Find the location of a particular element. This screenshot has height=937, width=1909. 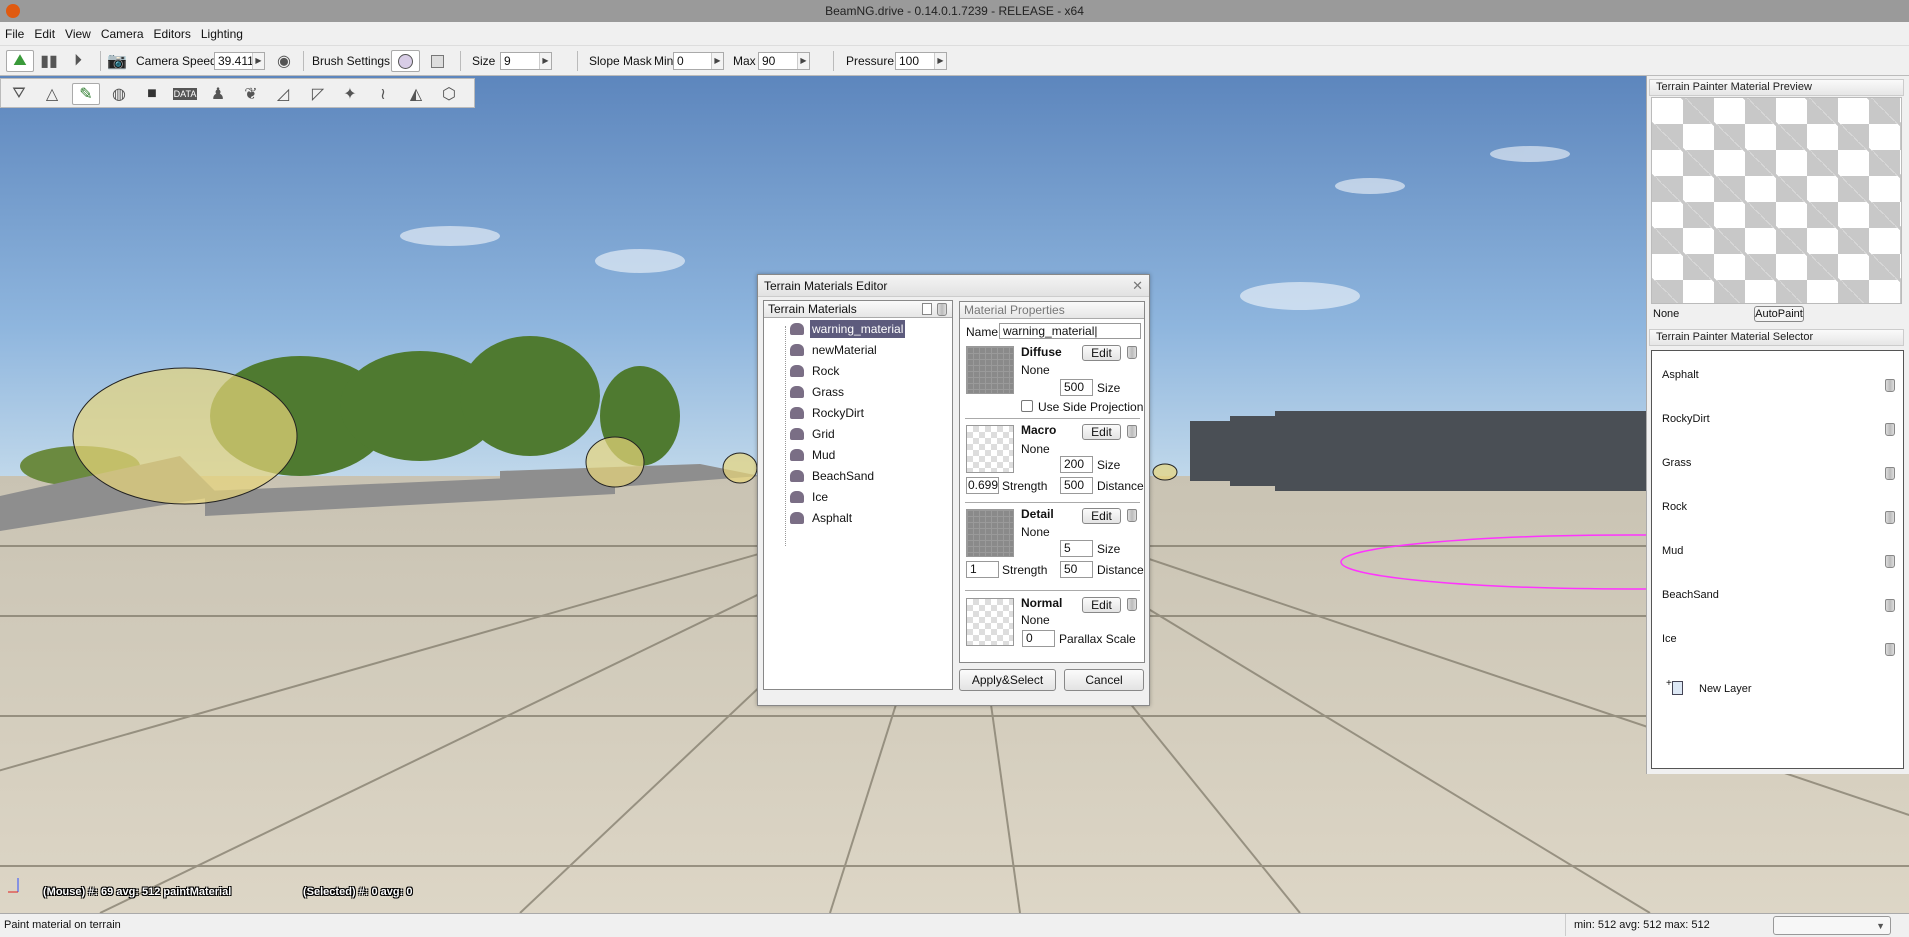

camera-speed-label: Camera Speed is located at coordinates (176, 61).